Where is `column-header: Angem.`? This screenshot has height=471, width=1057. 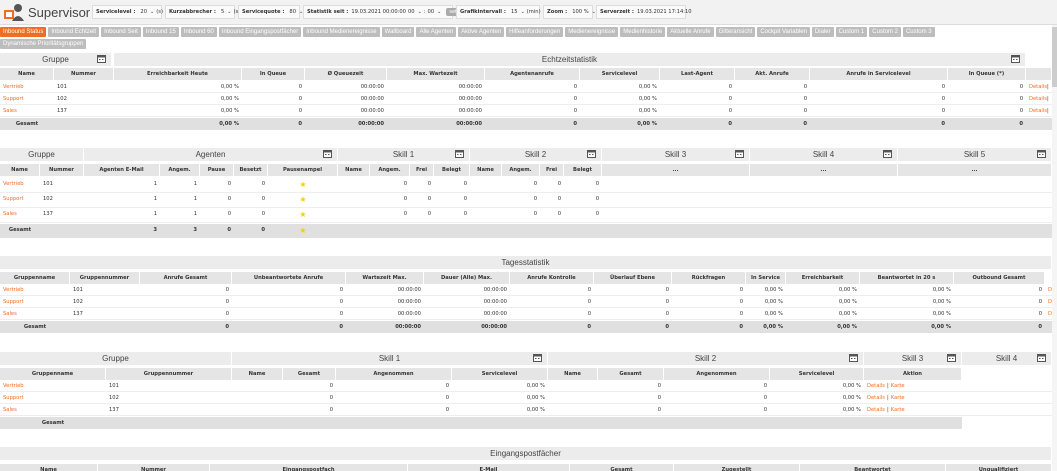
column-header: Angem. is located at coordinates (180, 170).